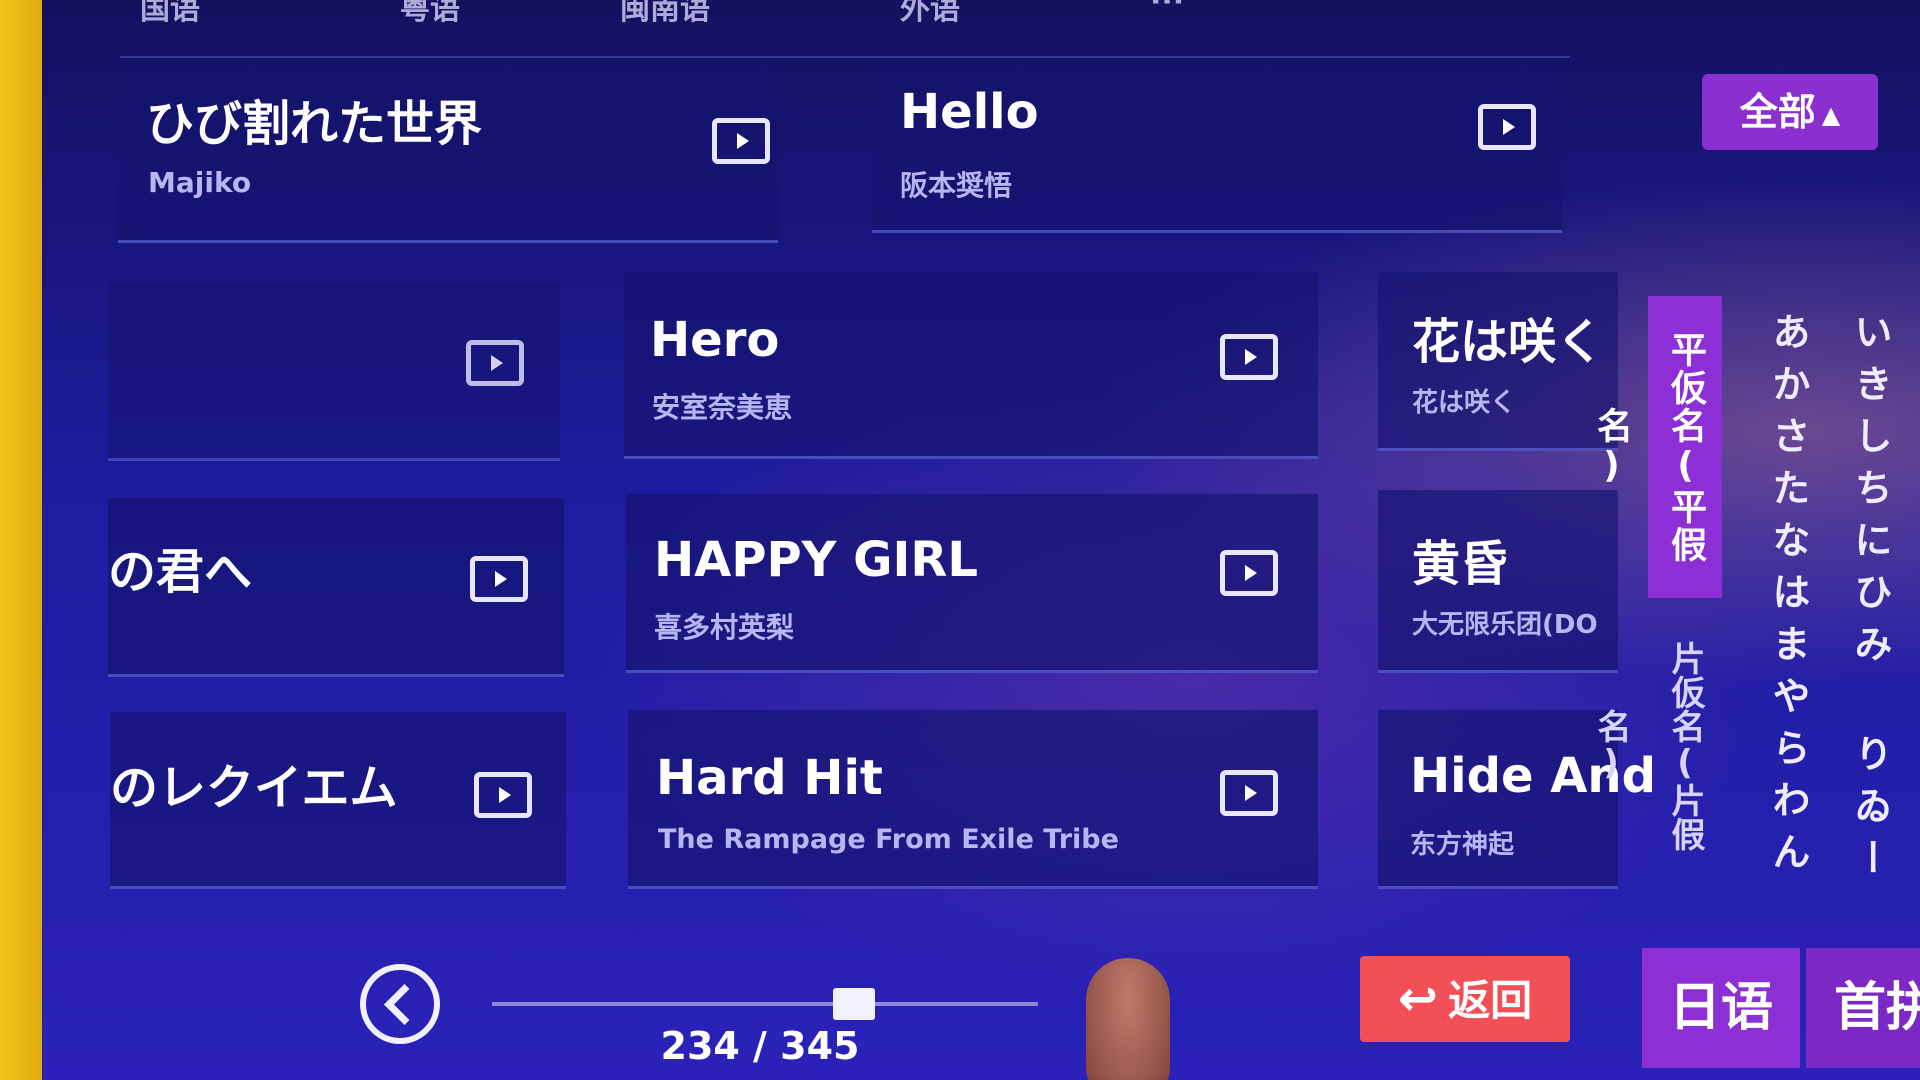  What do you see at coordinates (956, 185) in the screenshot?
I see `song-artist: 阪本奨悟` at bounding box center [956, 185].